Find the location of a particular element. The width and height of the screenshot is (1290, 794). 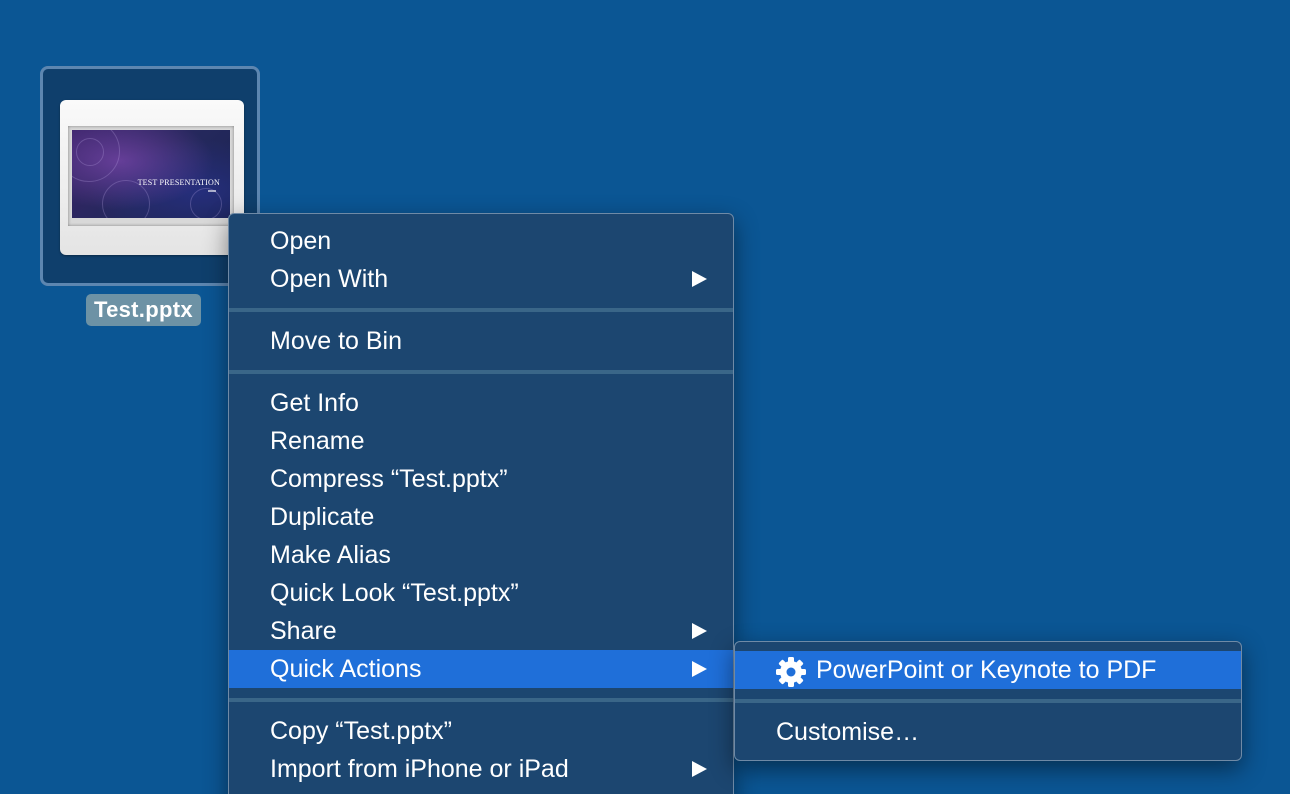

submenu-item-label: PowerPoint or Keynote to PDF is located at coordinates (986, 670).